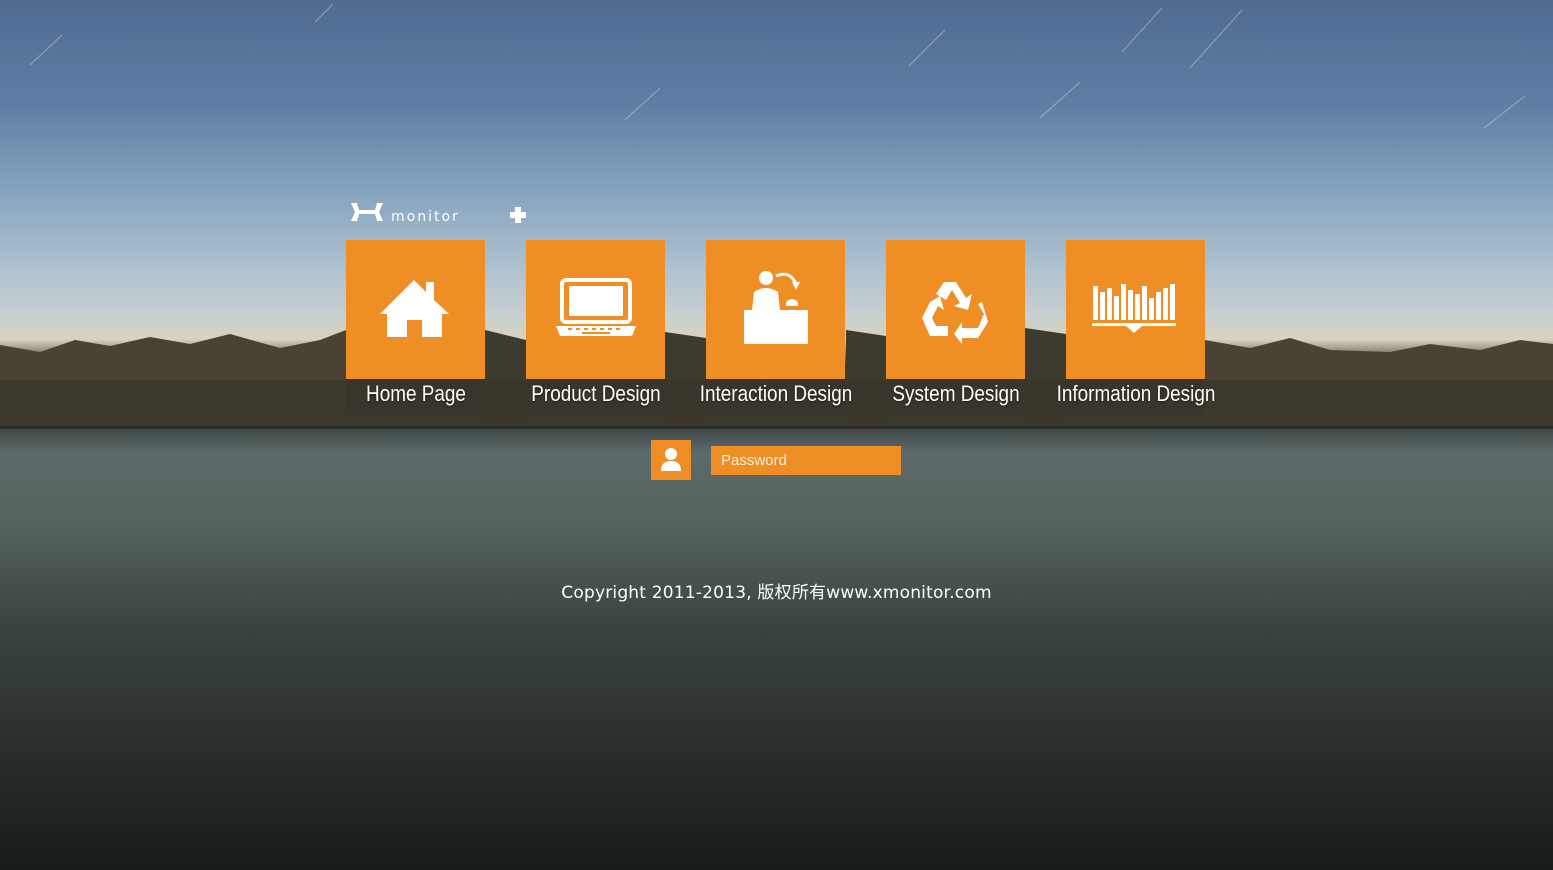  What do you see at coordinates (776, 394) in the screenshot?
I see `tile-label-interaction-design: Interaction Design` at bounding box center [776, 394].